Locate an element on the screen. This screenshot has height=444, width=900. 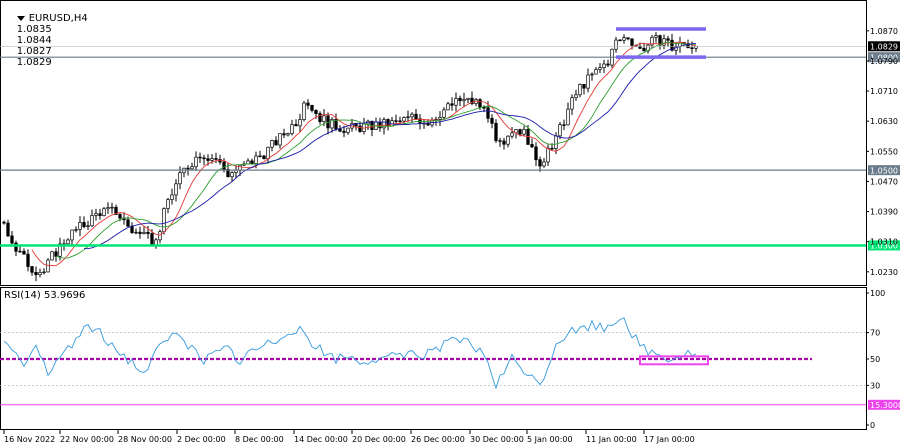
y-tick-label: 1.0310 is located at coordinates (884, 242).